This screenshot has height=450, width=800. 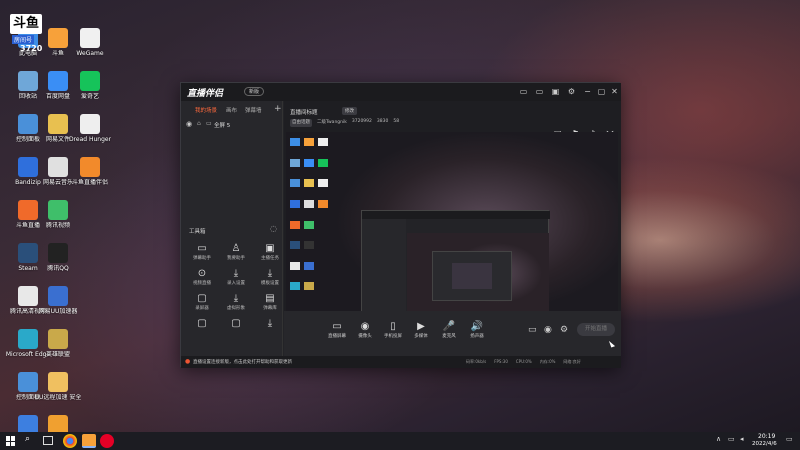 What do you see at coordinates (236, 283) in the screenshot?
I see `tool-label: 录入设置` at bounding box center [236, 283].